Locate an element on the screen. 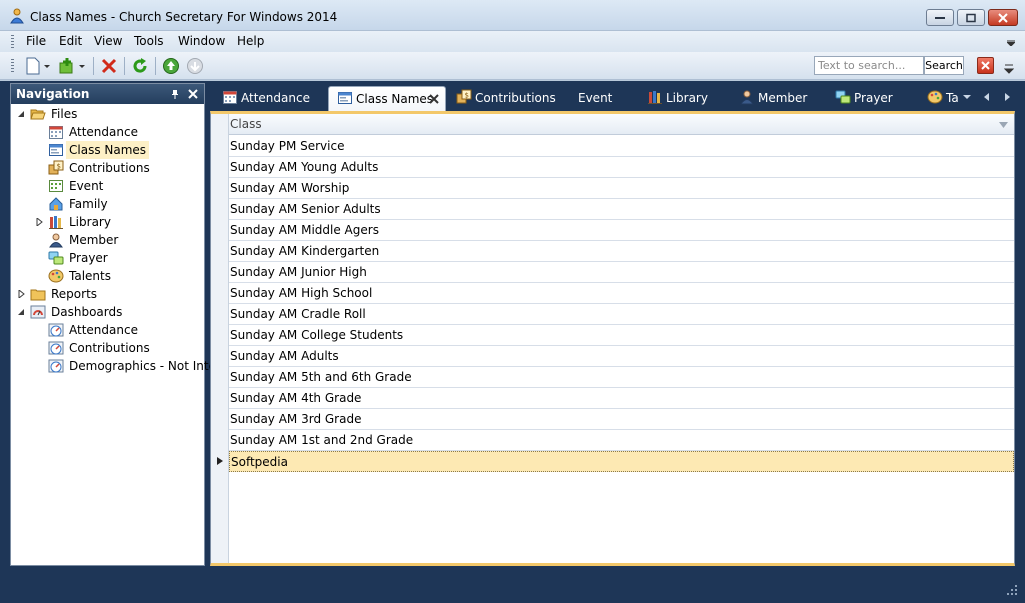 Image resolution: width=1025 pixels, height=603 pixels. table-row: Sunday AM High School is located at coordinates (621, 293).